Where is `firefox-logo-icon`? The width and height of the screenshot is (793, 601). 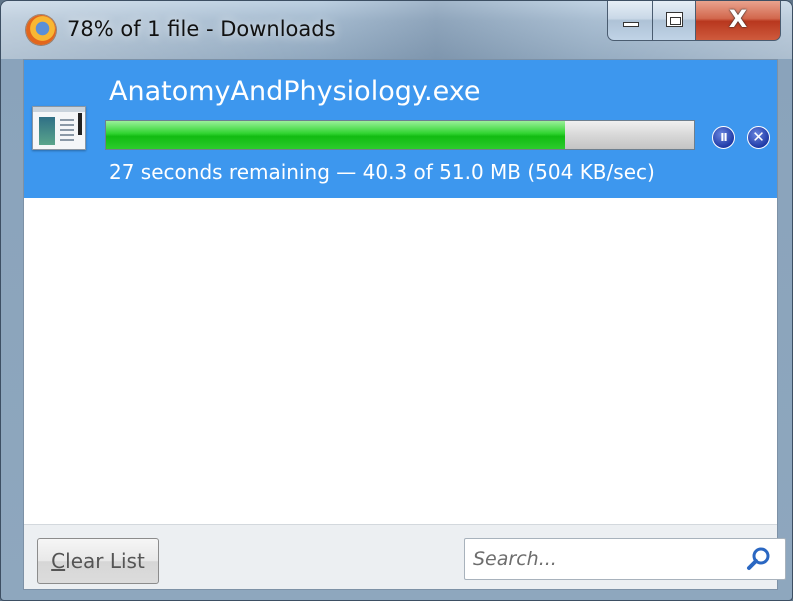
firefox-logo-icon is located at coordinates (41, 30).